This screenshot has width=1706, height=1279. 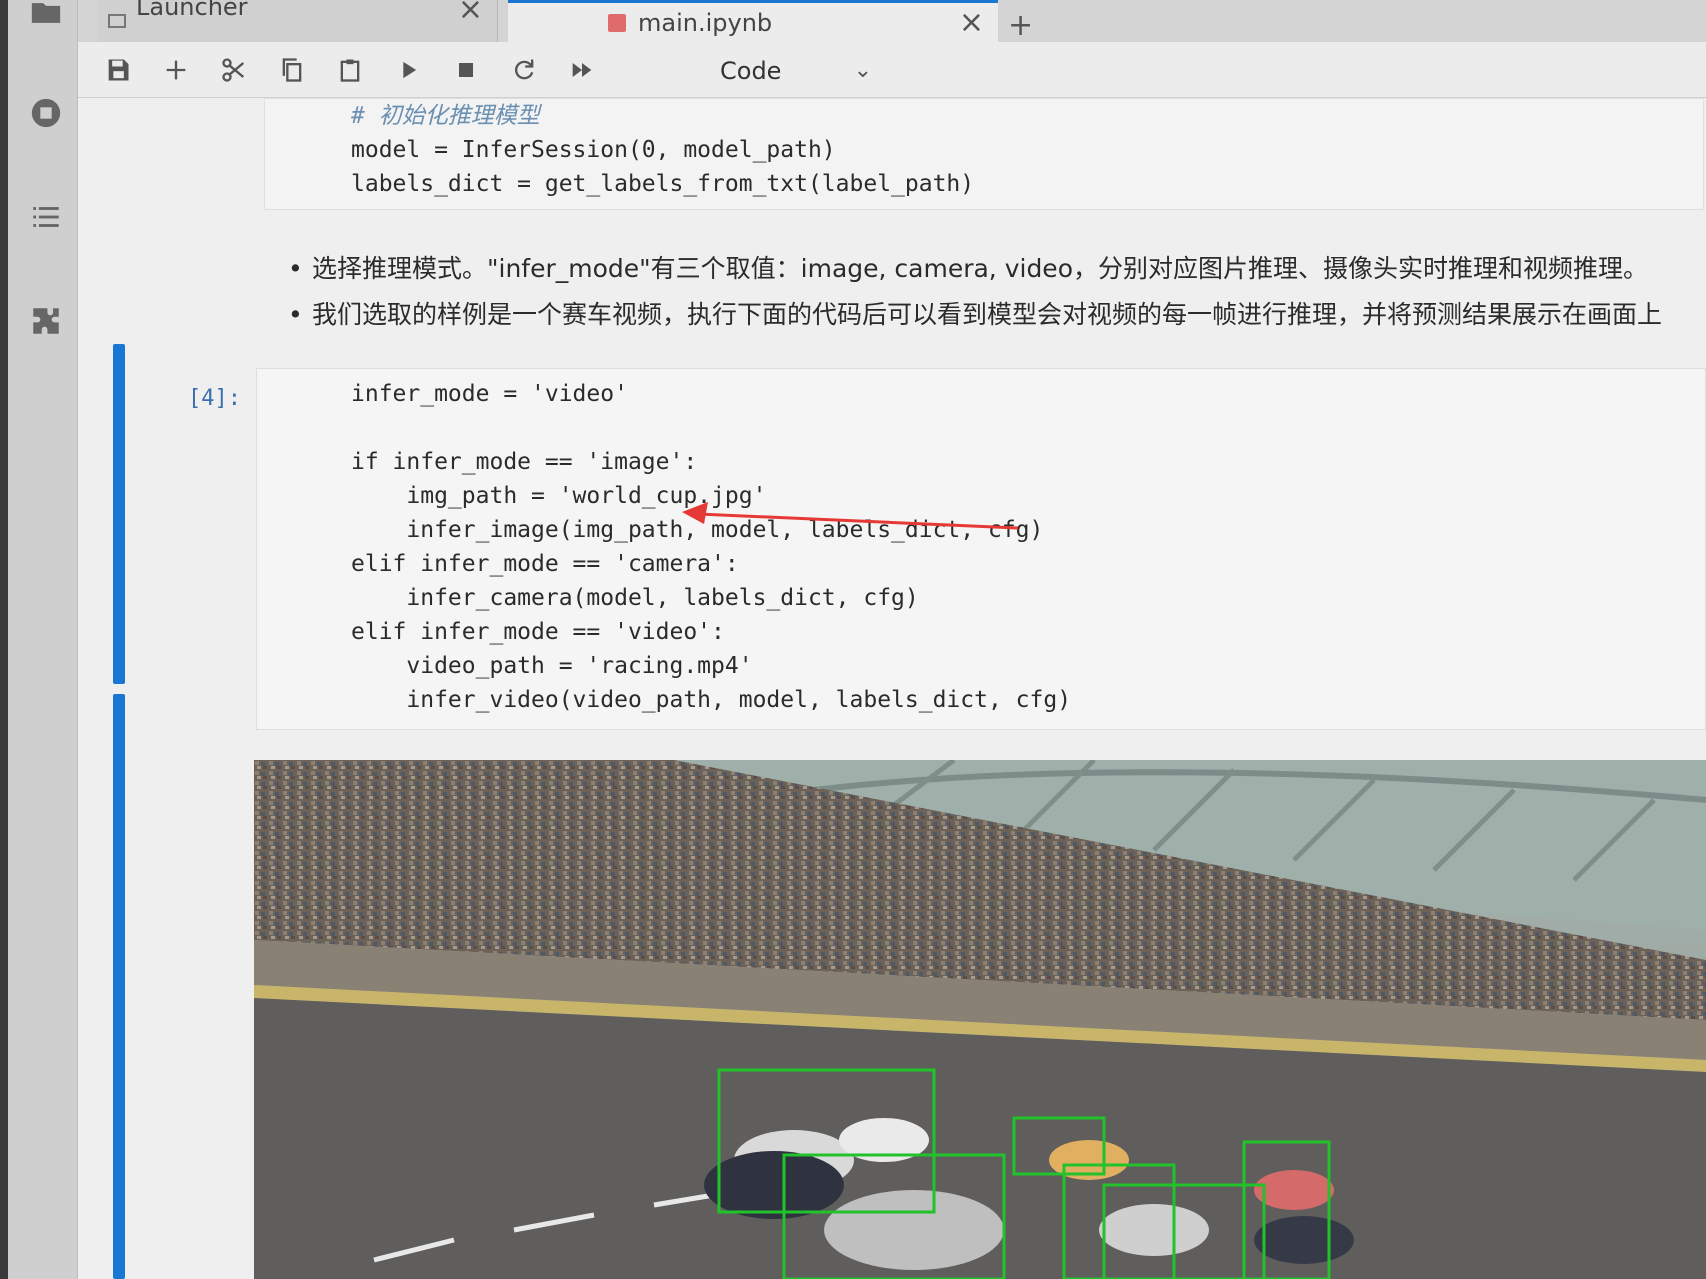 I want to click on restart-icon, so click(x=524, y=70).